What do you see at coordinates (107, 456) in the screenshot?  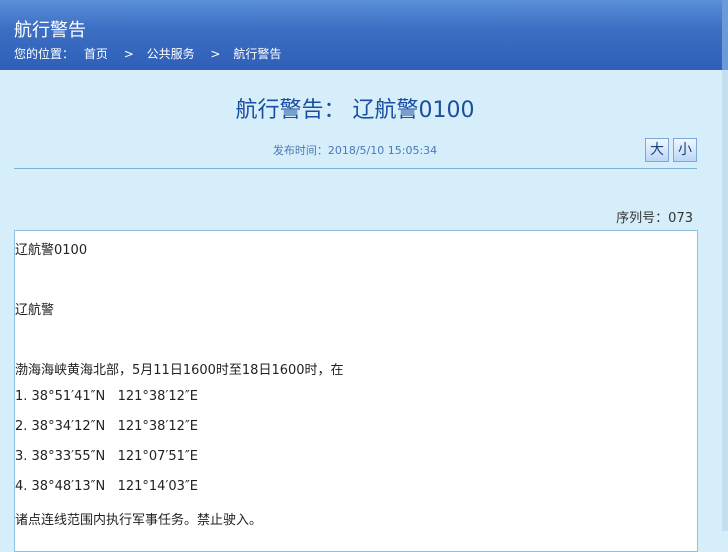 I see `body-line: 3. 38°33′55″N 121°07′51″E` at bounding box center [107, 456].